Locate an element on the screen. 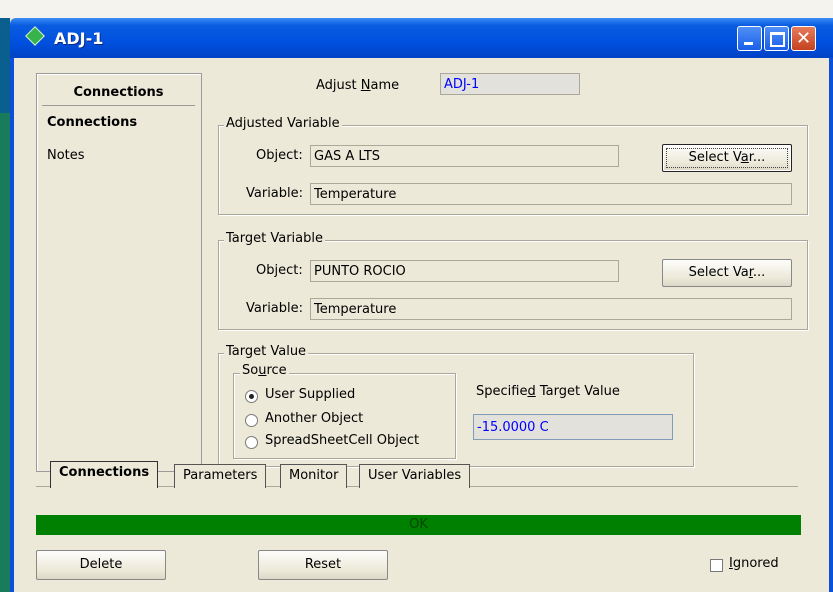 Image resolution: width=833 pixels, height=592 pixels. target-variable-label: Variable: is located at coordinates (275, 308).